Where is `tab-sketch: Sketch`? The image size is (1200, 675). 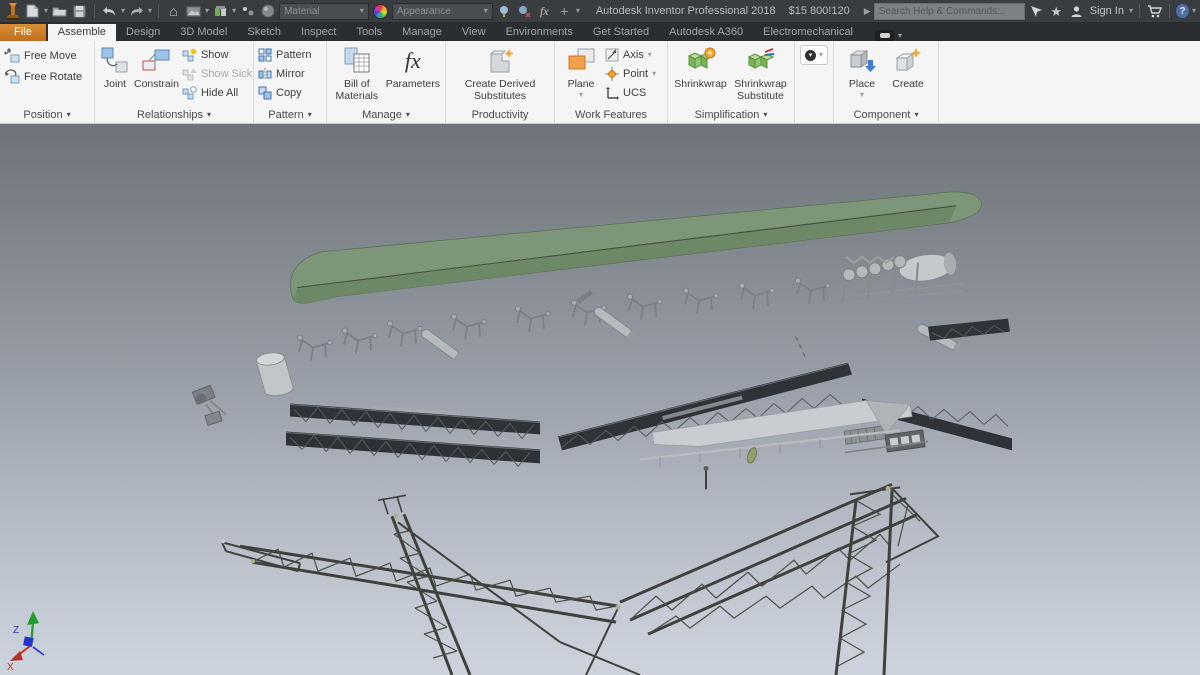
tab-sketch: Sketch is located at coordinates (264, 32).